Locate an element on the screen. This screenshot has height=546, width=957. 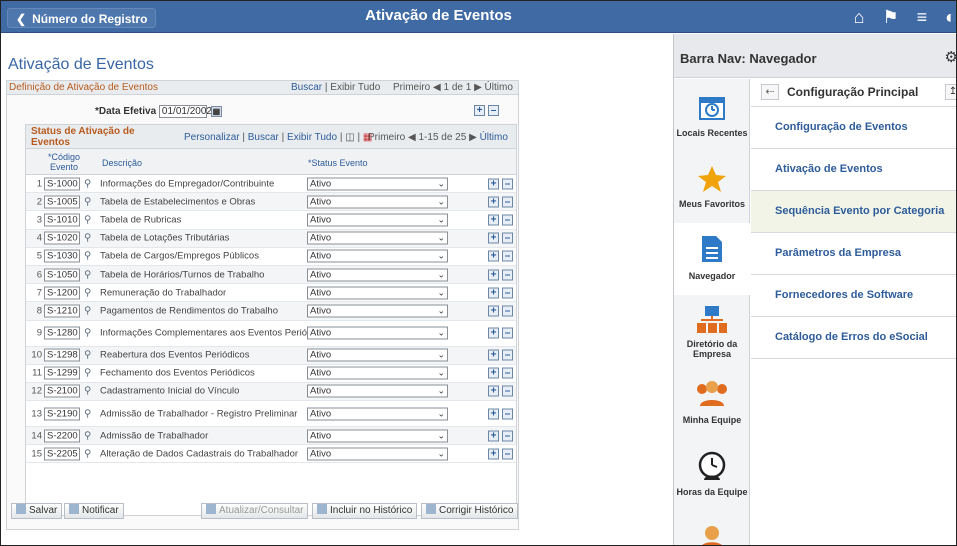
tab-more is located at coordinates (712, 528).